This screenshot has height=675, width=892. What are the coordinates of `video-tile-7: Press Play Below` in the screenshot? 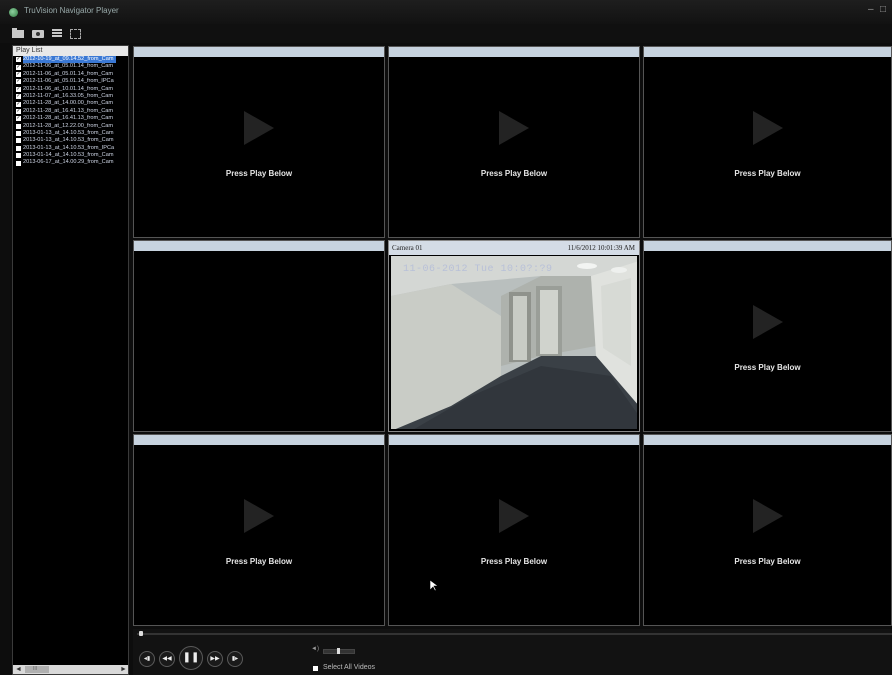 It's located at (259, 530).